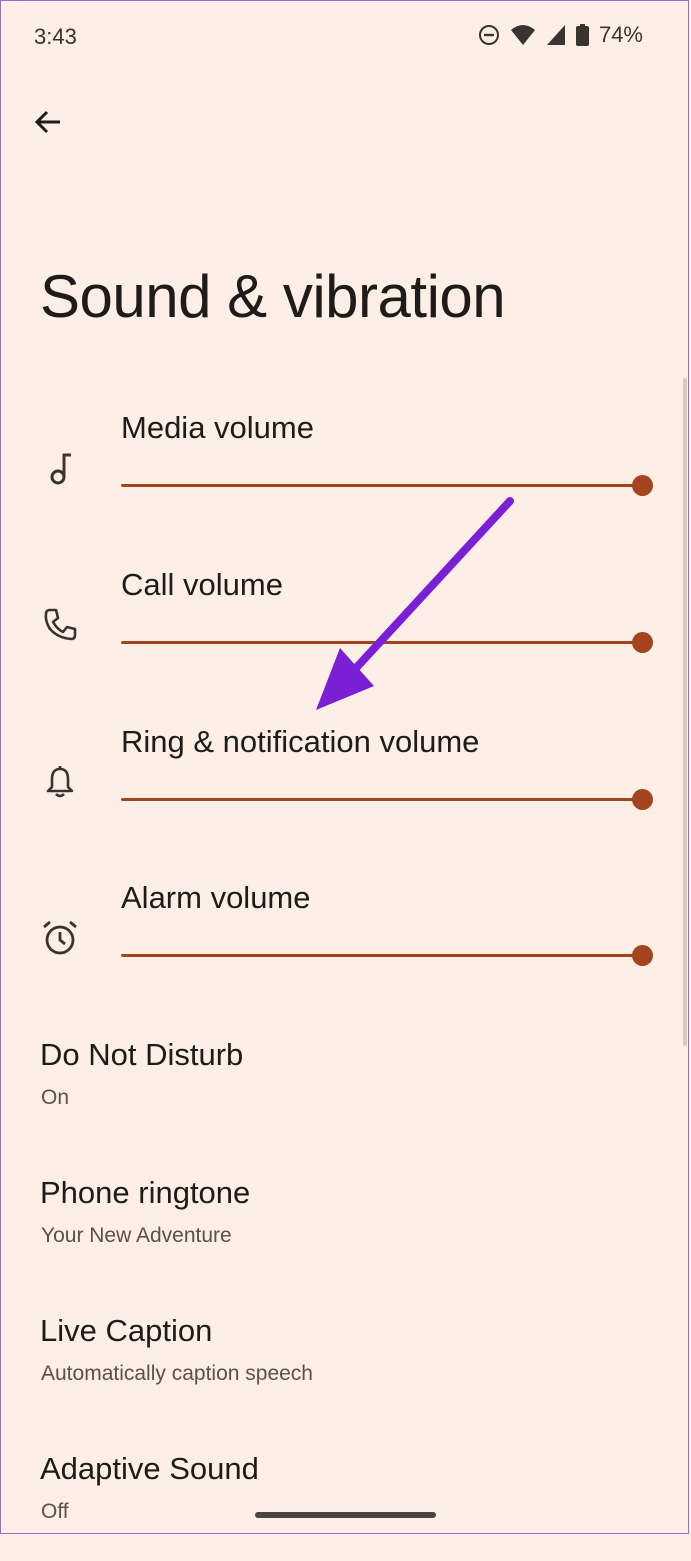 This screenshot has width=691, height=1561. What do you see at coordinates (345, 39) in the screenshot?
I see `status-bar: 3:43 74%` at bounding box center [345, 39].